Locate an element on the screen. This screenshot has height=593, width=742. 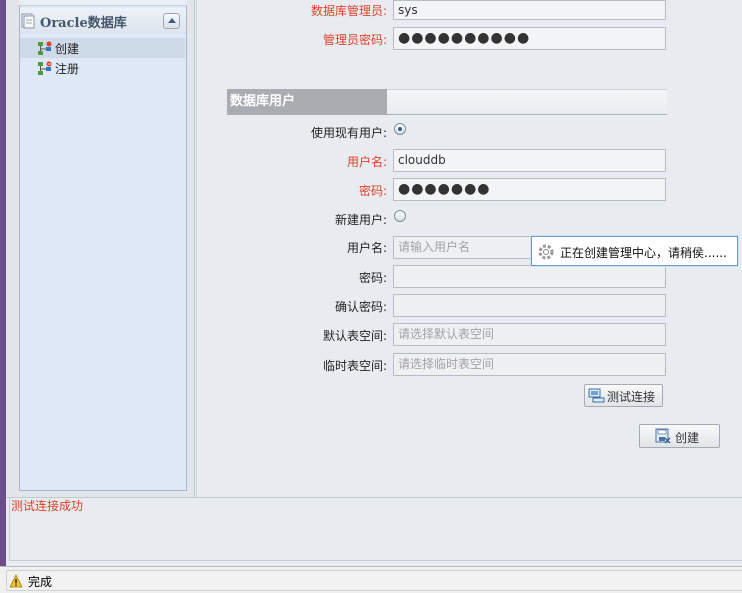
save-icon is located at coordinates (663, 436).